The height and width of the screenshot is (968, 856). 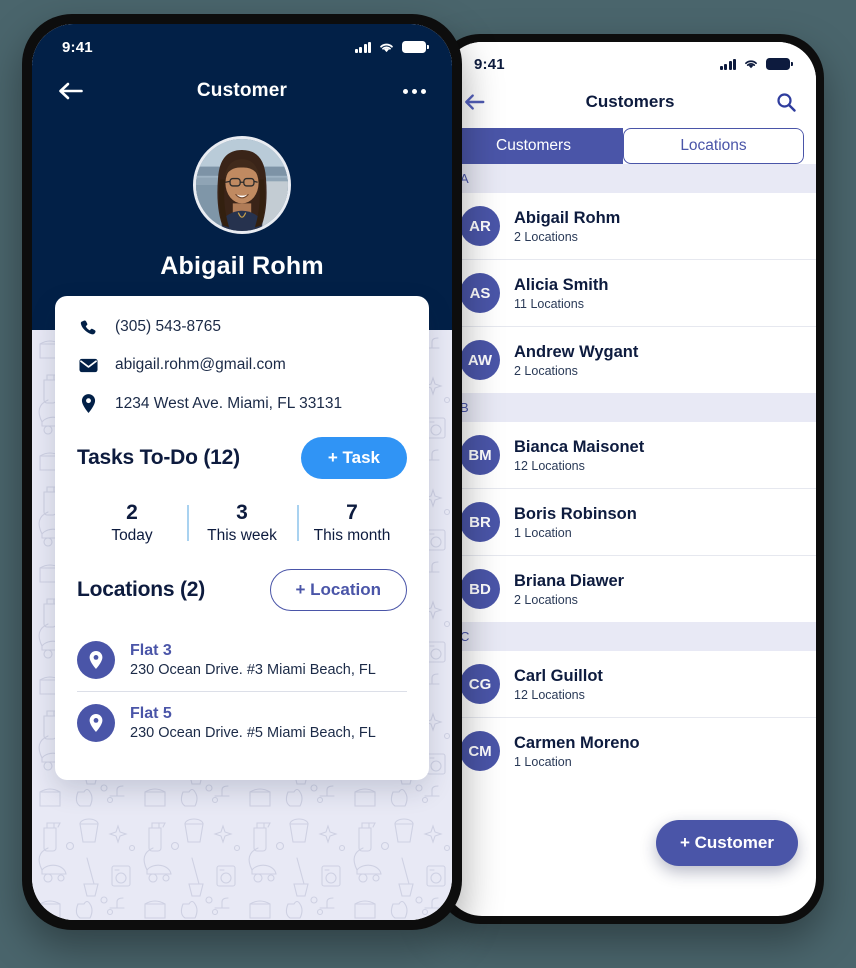 What do you see at coordinates (630, 407) in the screenshot?
I see `section-header: B` at bounding box center [630, 407].